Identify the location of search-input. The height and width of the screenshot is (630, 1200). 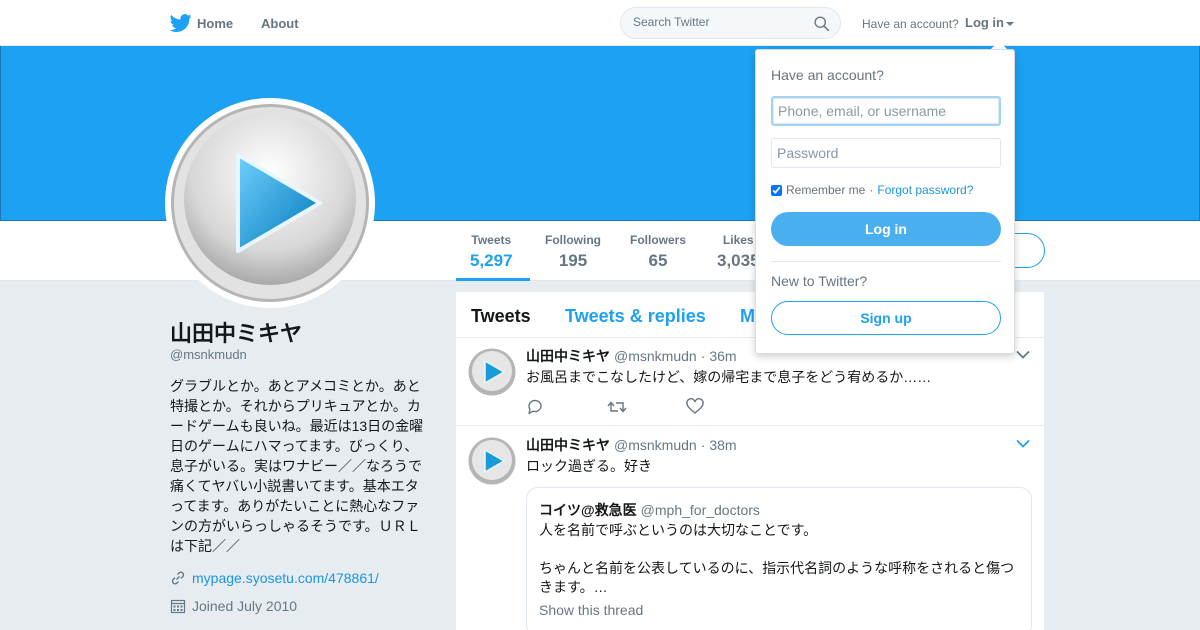
(723, 22).